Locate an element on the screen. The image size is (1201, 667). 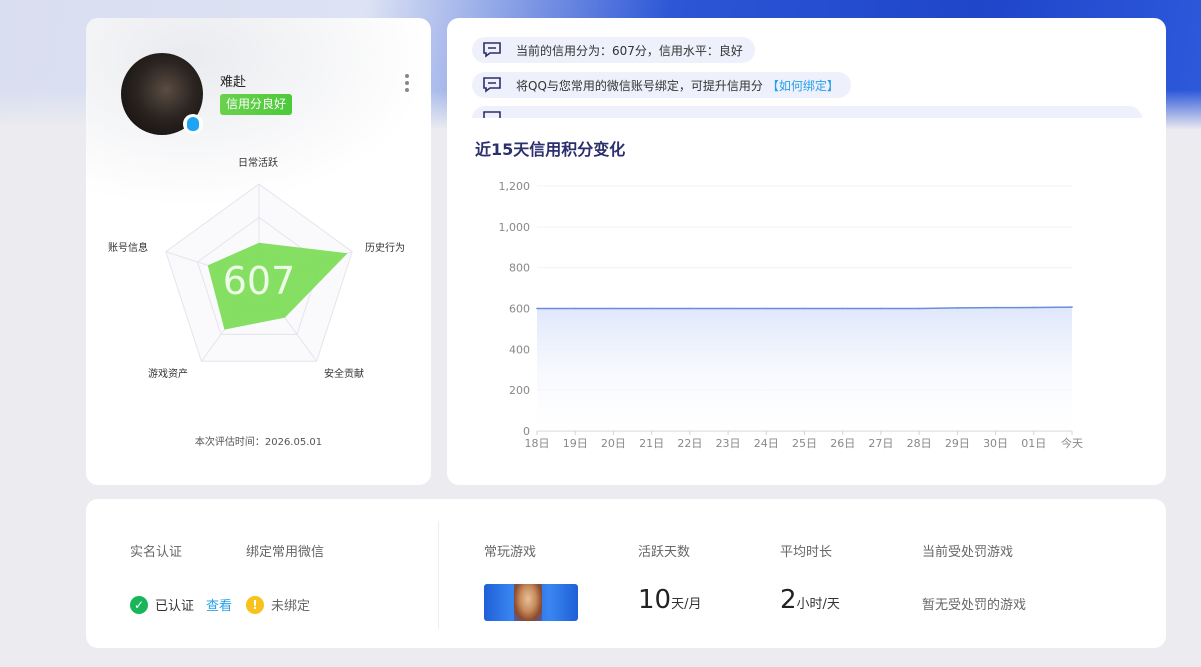
x-tick-label: 27日 is located at coordinates (880, 443).